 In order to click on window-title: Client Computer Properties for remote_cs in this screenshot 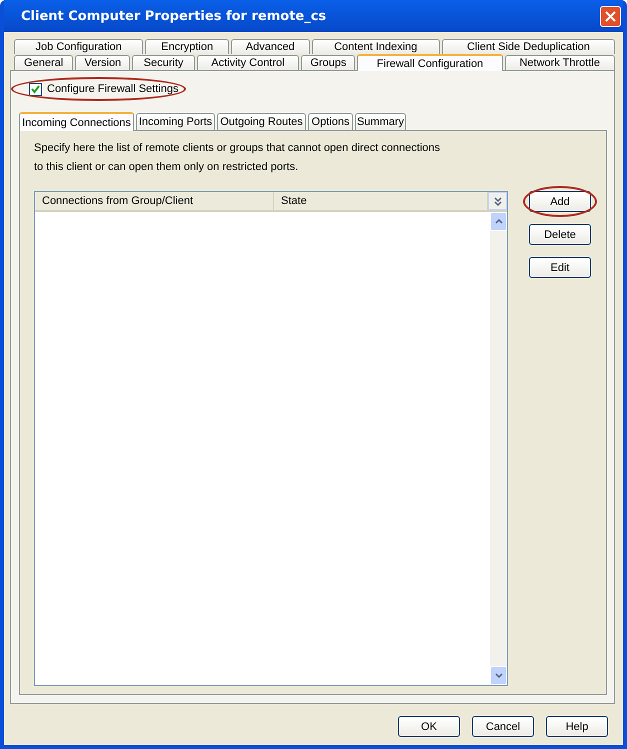, I will do `click(173, 16)`.